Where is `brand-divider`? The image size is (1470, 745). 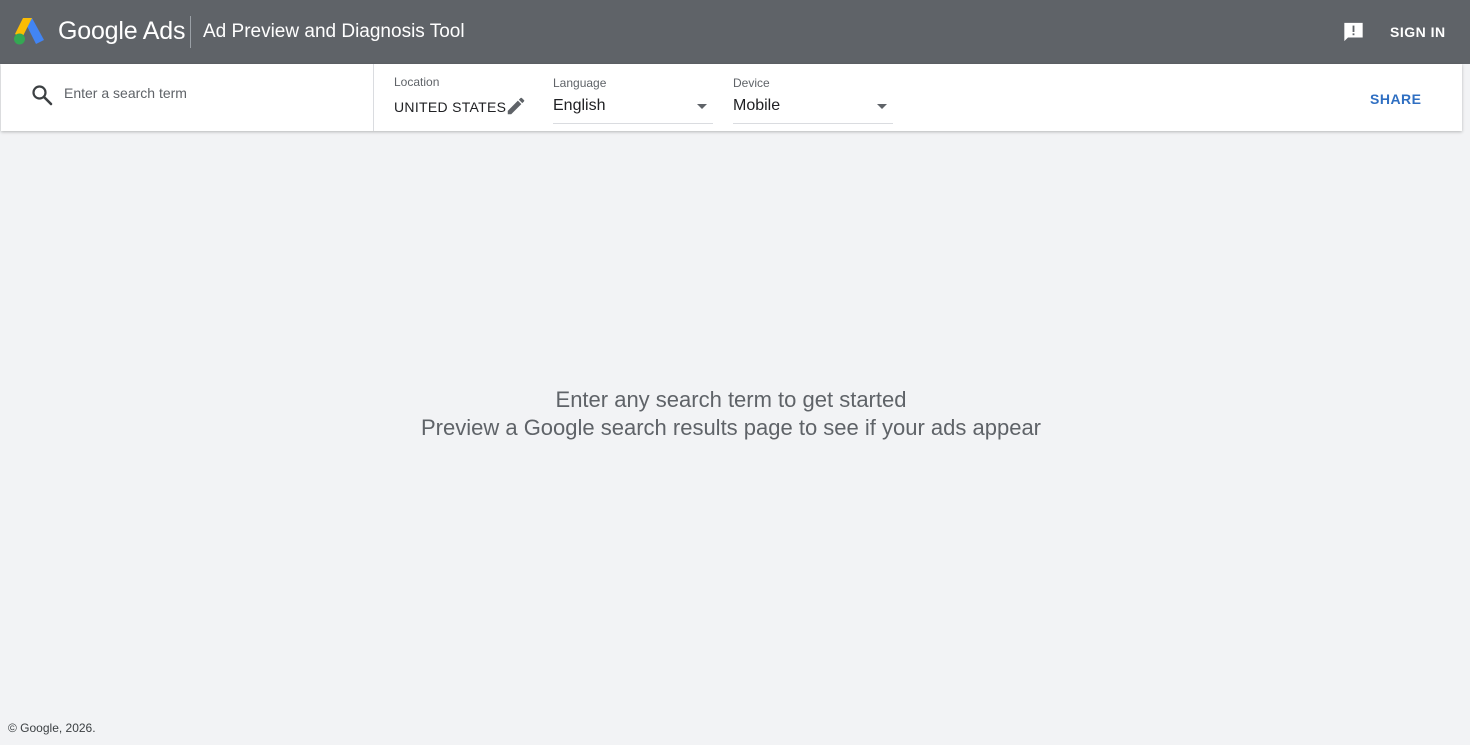 brand-divider is located at coordinates (190, 32).